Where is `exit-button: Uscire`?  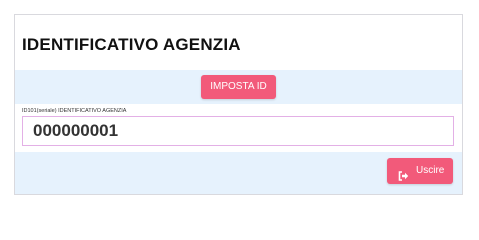 exit-button: Uscire is located at coordinates (420, 171).